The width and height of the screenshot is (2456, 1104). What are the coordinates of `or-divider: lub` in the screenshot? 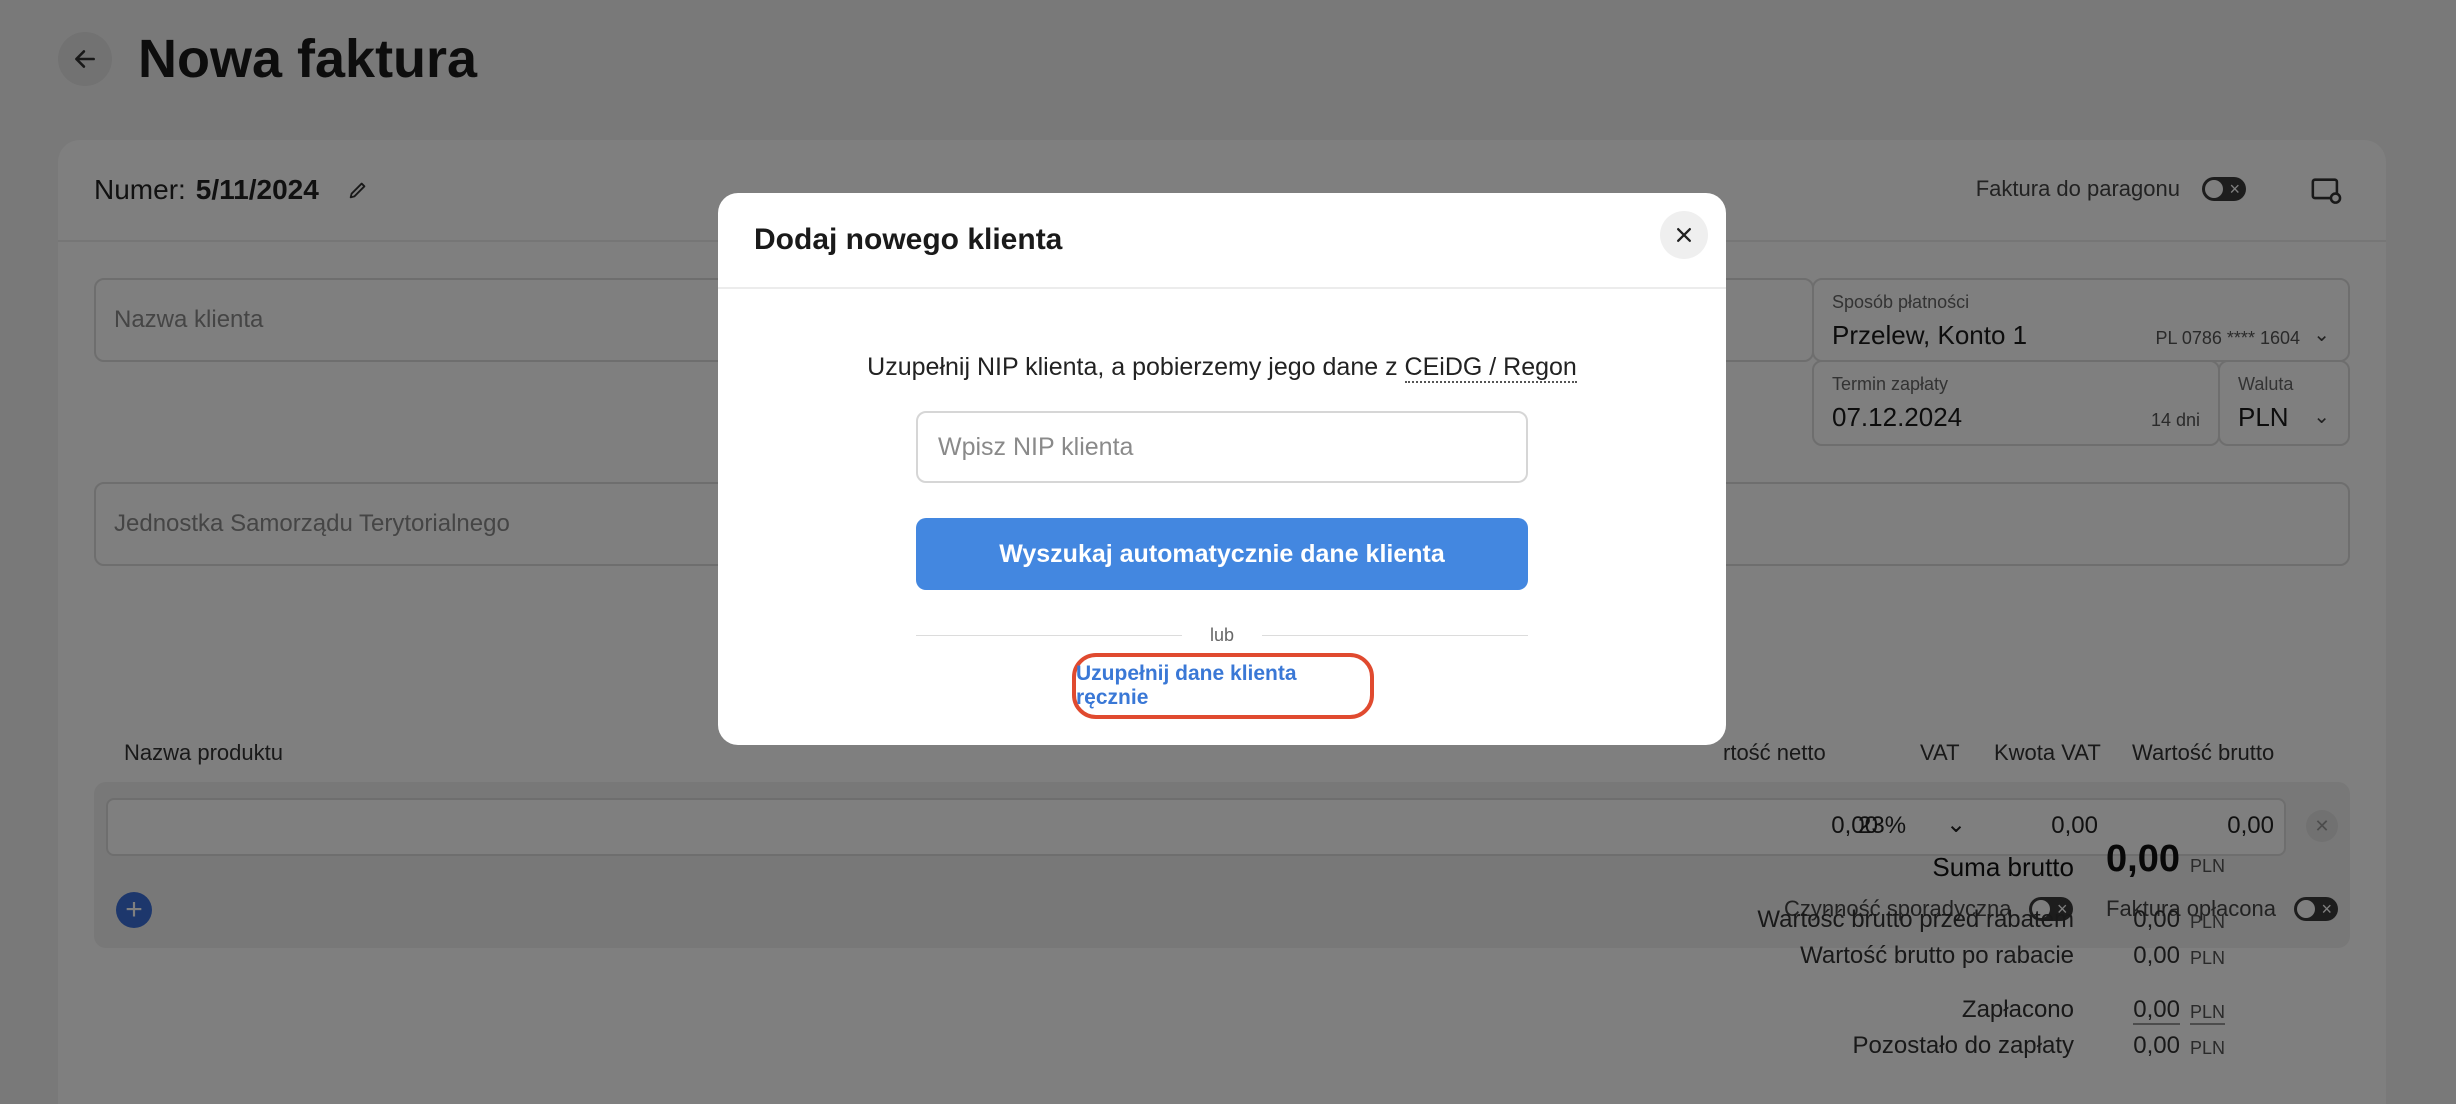 It's located at (1222, 635).